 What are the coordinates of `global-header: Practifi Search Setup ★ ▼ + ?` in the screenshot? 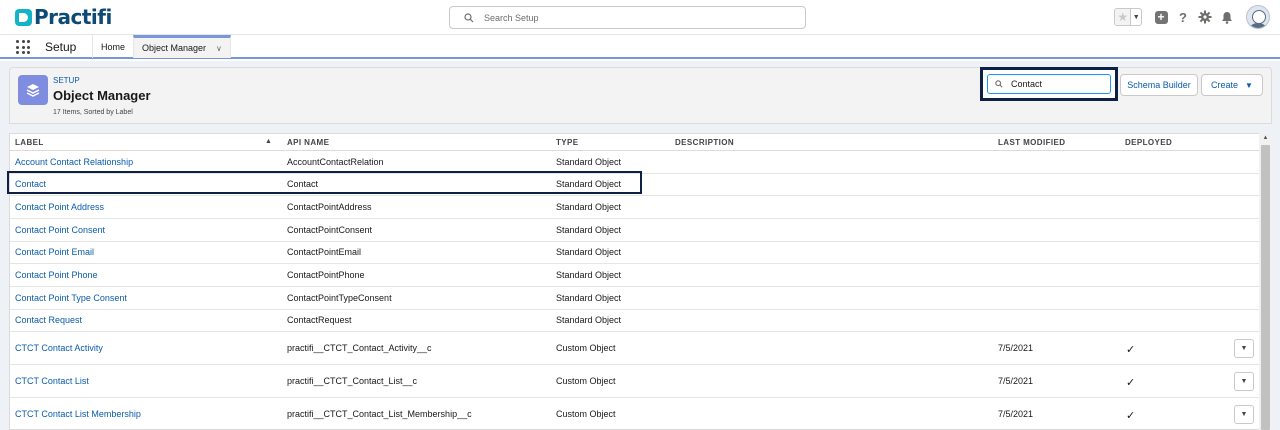 It's located at (640, 17).